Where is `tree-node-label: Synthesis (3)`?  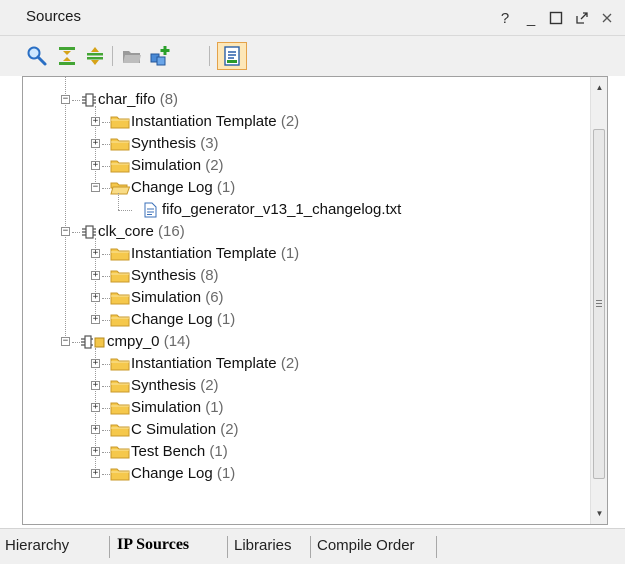 tree-node-label: Synthesis (3) is located at coordinates (175, 143).